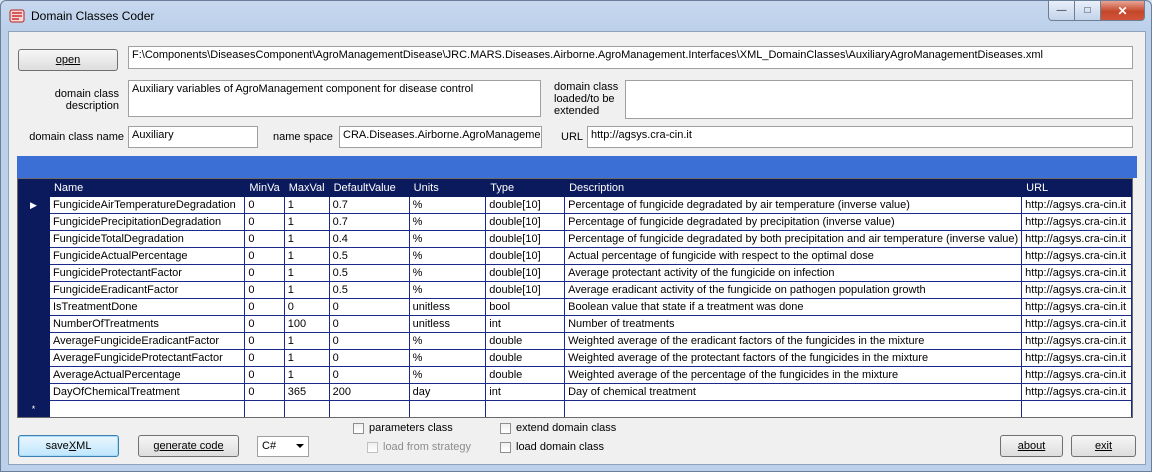 The width and height of the screenshot is (1152, 472). Describe the element at coordinates (68, 446) in the screenshot. I see `save-xml-button: save X ML` at that location.